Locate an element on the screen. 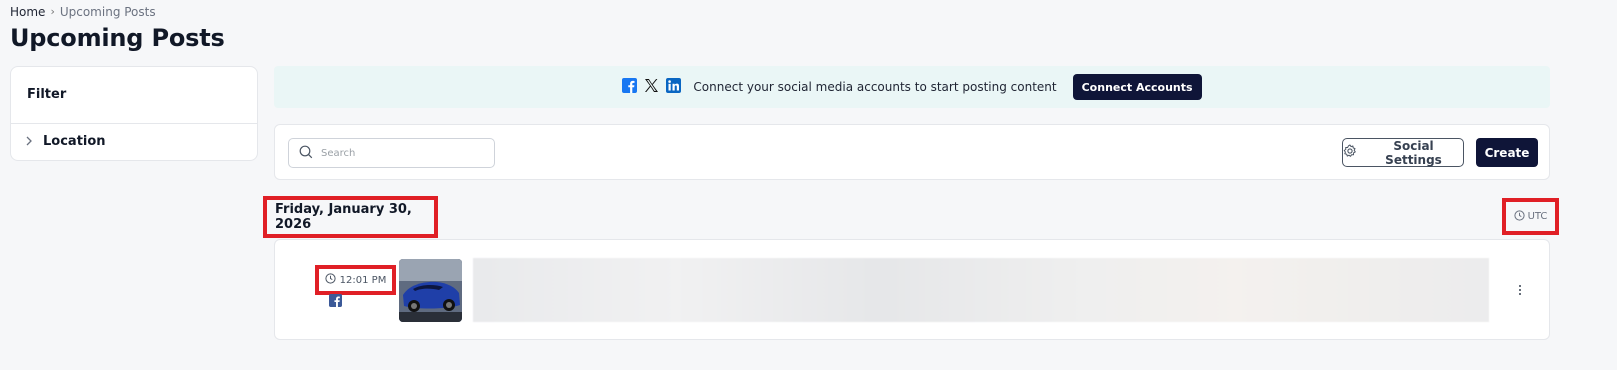 Image resolution: width=1617 pixels, height=370 pixels. filter-location-label: Location is located at coordinates (74, 141).